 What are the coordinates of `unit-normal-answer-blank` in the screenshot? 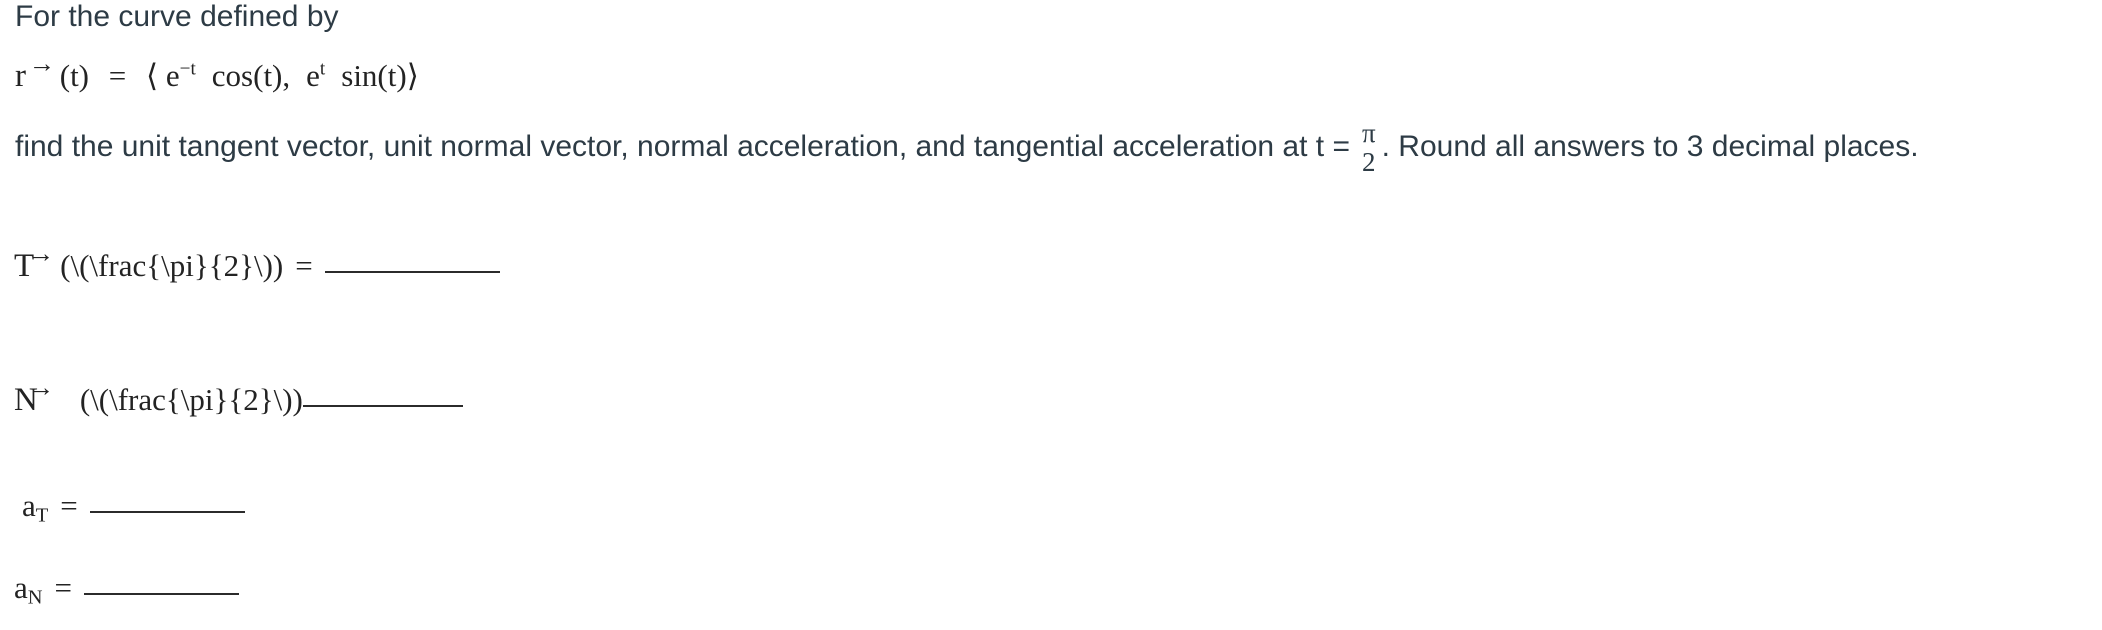 It's located at (382, 406).